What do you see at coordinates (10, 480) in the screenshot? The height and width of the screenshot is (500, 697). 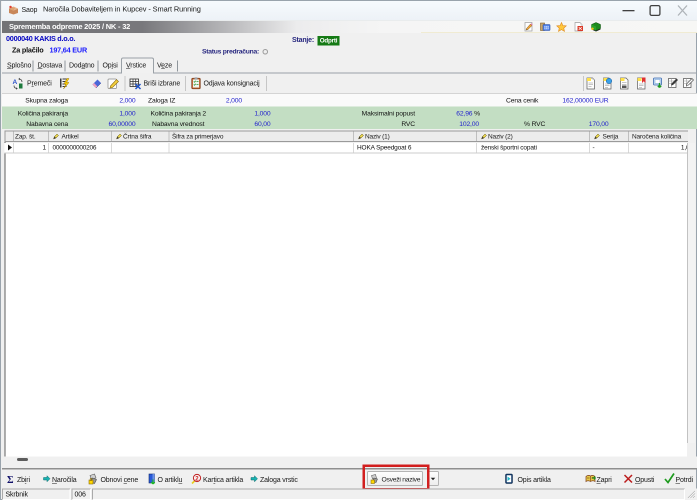 I see `svg-text: Σ` at bounding box center [10, 480].